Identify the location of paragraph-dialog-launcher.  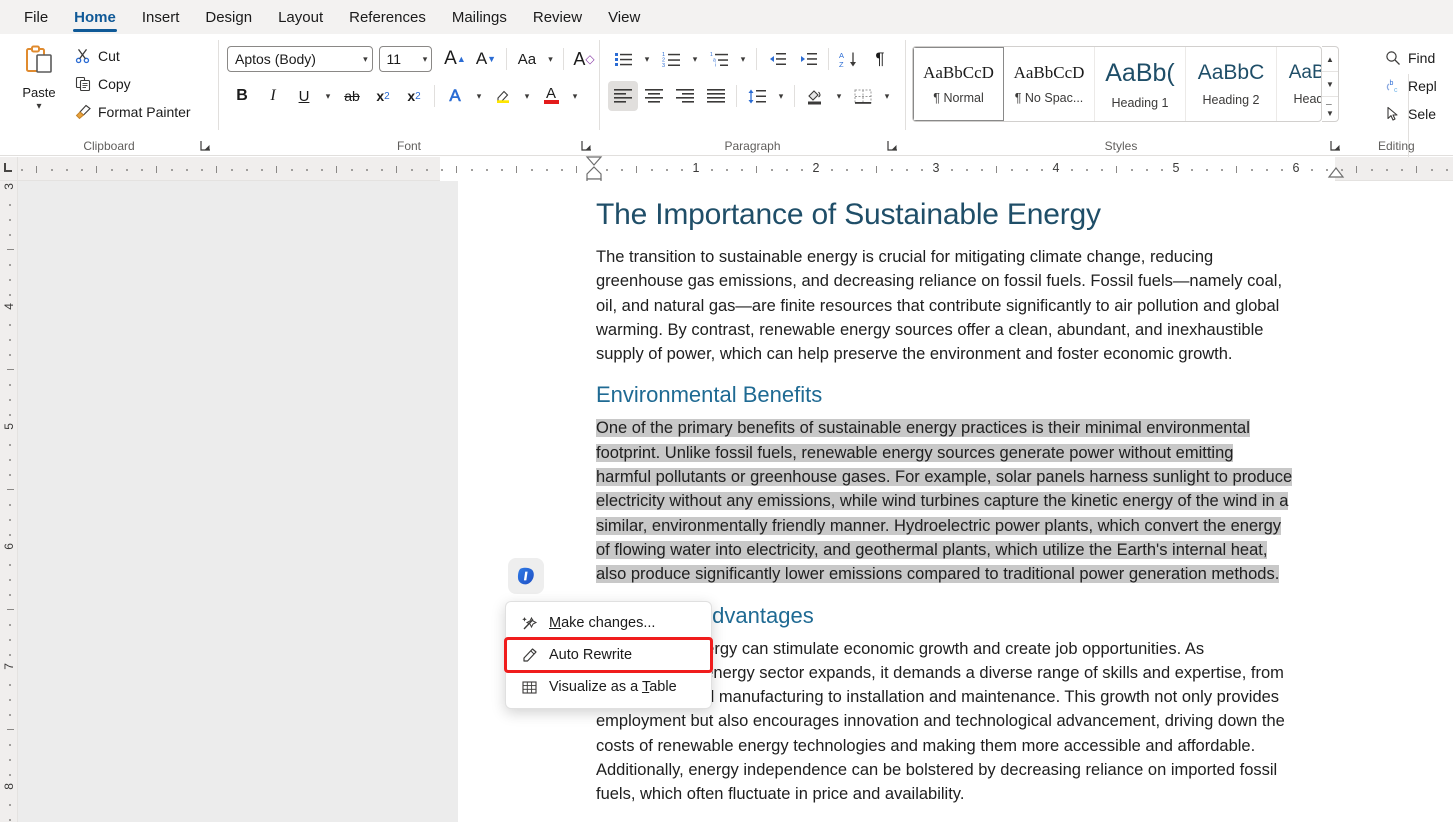
(892, 145).